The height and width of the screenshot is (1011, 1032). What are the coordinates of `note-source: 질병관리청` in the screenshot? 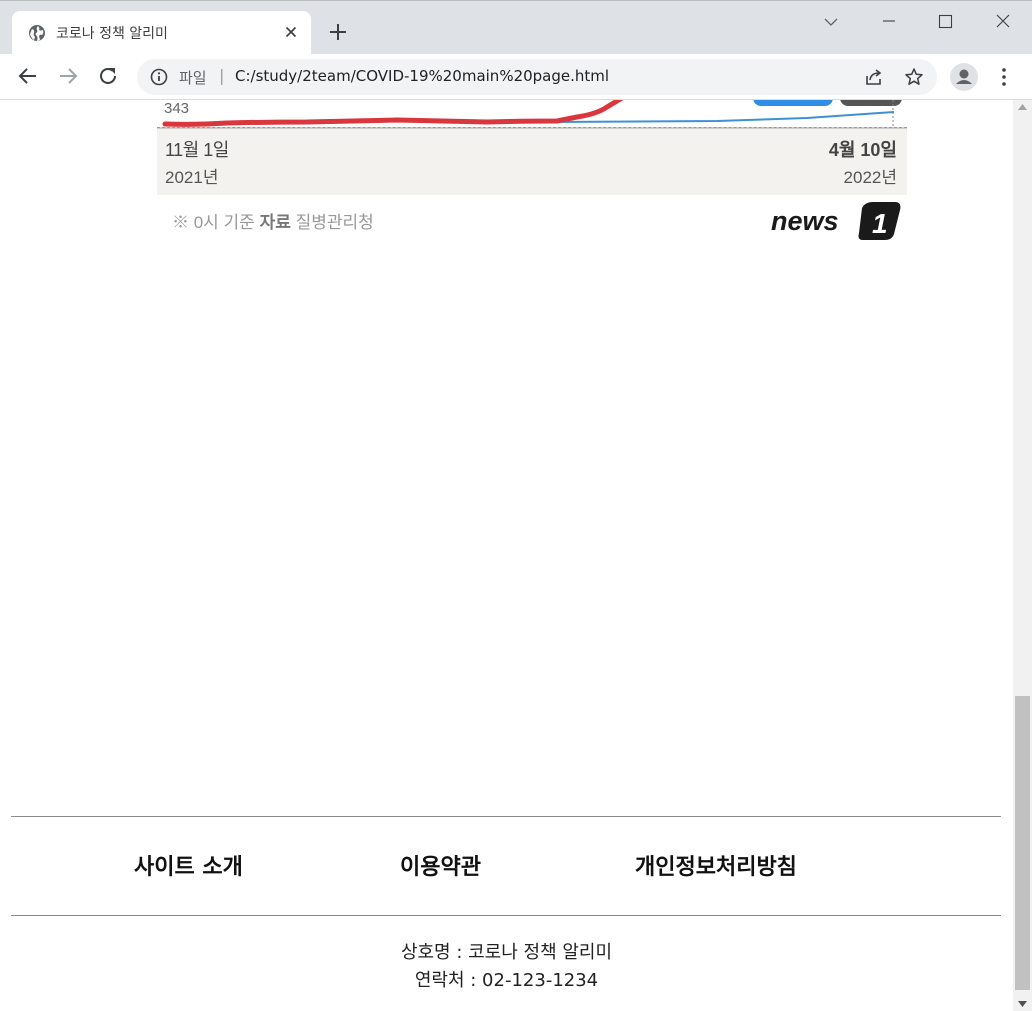 It's located at (334, 222).